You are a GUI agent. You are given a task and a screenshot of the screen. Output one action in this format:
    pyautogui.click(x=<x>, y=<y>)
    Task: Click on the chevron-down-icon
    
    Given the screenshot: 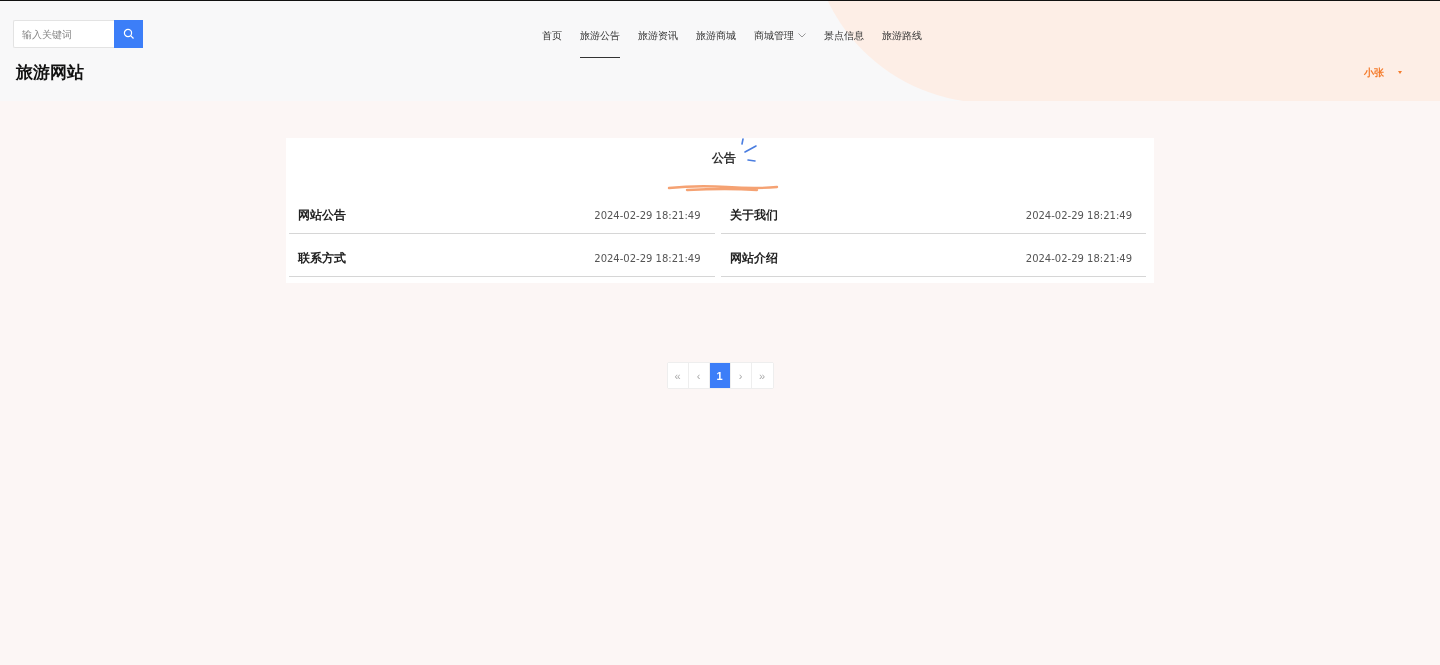 What is the action you would take?
    pyautogui.click(x=802, y=35)
    